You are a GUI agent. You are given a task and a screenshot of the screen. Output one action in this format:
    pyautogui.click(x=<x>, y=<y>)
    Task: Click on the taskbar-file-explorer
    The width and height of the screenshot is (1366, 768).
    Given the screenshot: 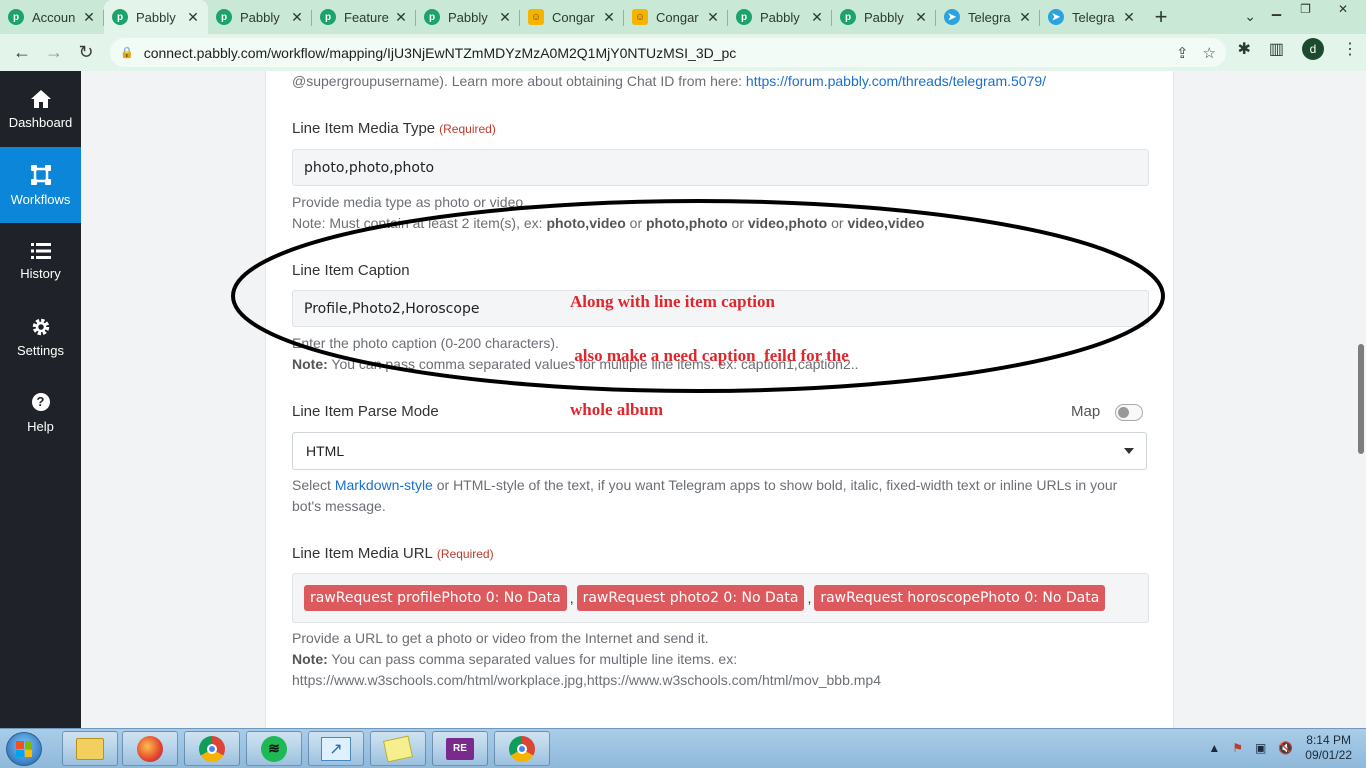 What is the action you would take?
    pyautogui.click(x=90, y=748)
    